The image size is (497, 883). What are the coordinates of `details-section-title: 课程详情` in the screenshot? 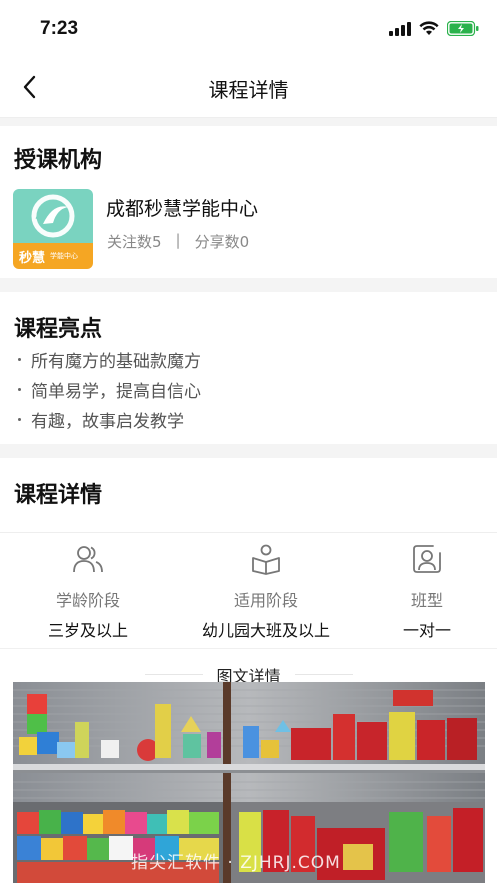 It's located at (58, 495).